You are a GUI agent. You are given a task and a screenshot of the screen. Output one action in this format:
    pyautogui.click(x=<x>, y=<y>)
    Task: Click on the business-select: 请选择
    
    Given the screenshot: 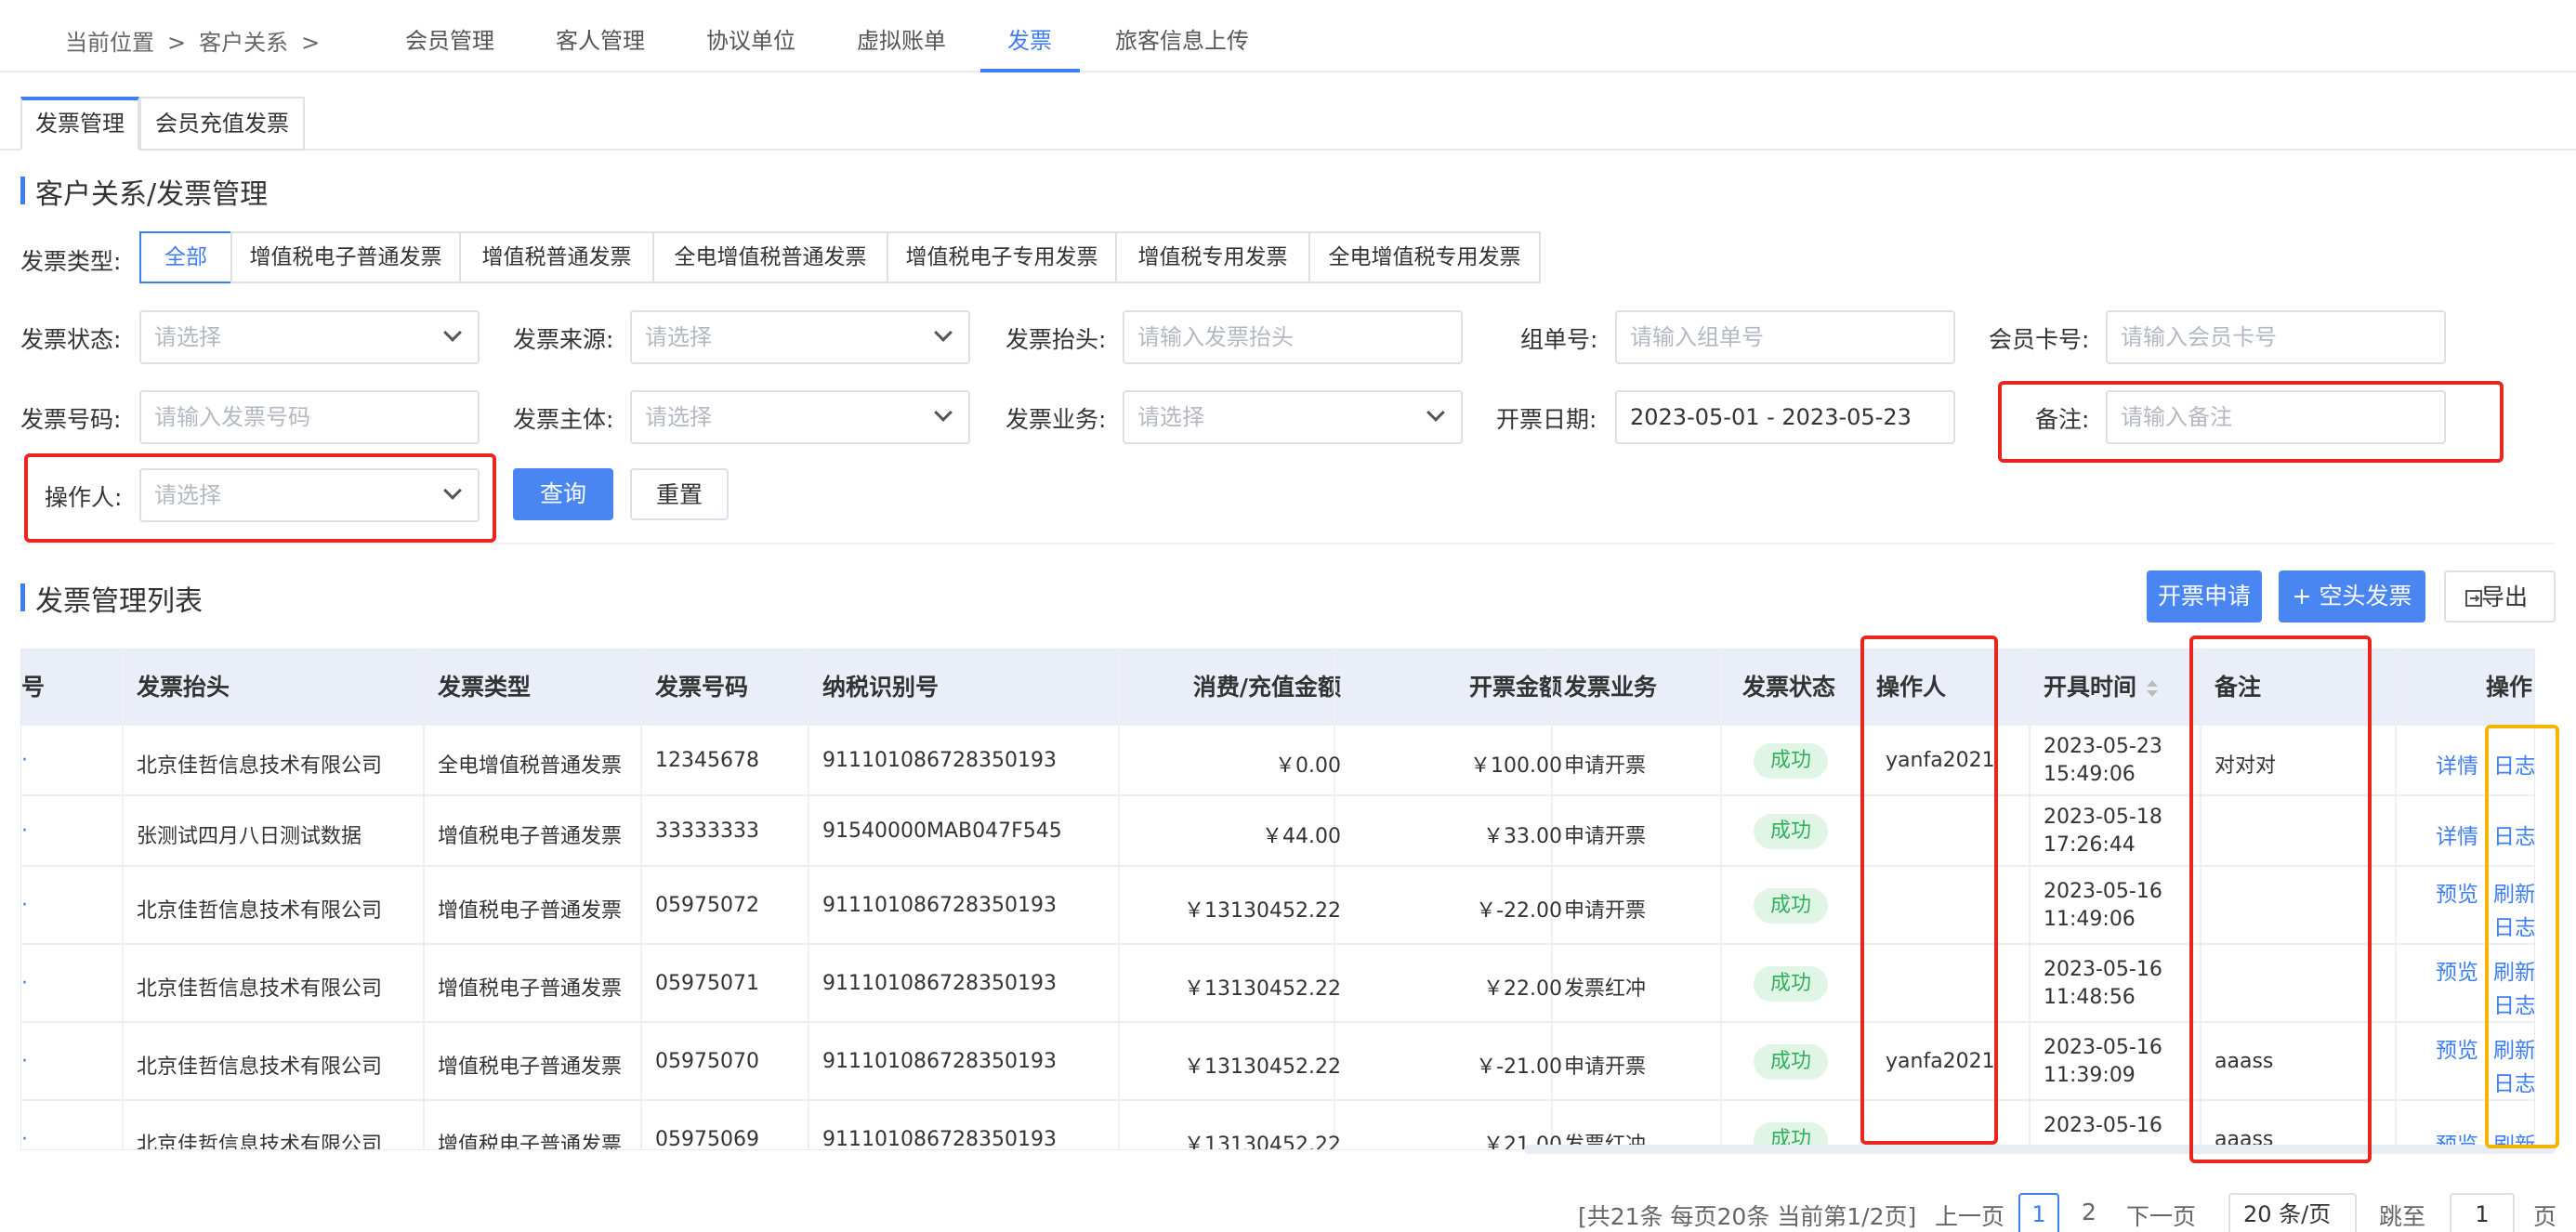 What is the action you would take?
    pyautogui.click(x=1293, y=417)
    